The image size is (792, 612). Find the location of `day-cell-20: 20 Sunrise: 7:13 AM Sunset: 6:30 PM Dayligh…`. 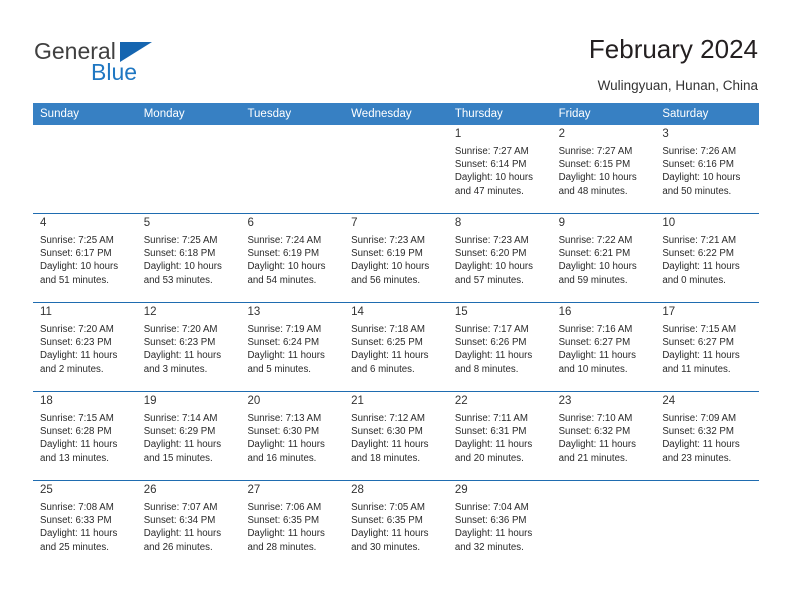

day-cell-20: 20 Sunrise: 7:13 AM Sunset: 6:30 PM Dayligh… is located at coordinates (292, 436).